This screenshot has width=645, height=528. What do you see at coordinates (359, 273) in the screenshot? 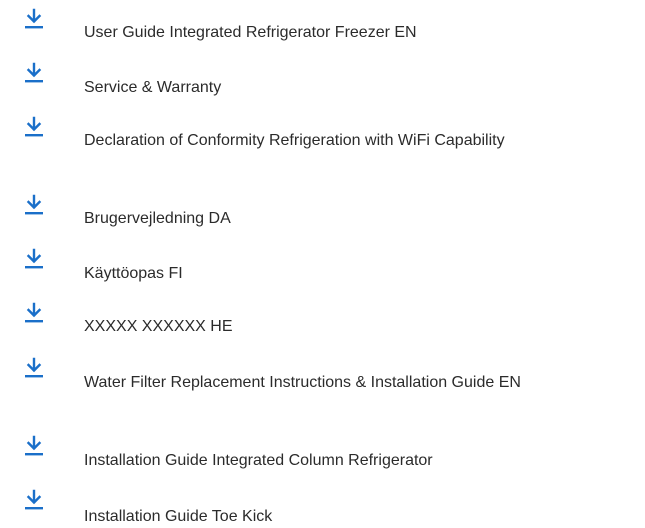
I see `document-link: Käyttöopas FI` at bounding box center [359, 273].